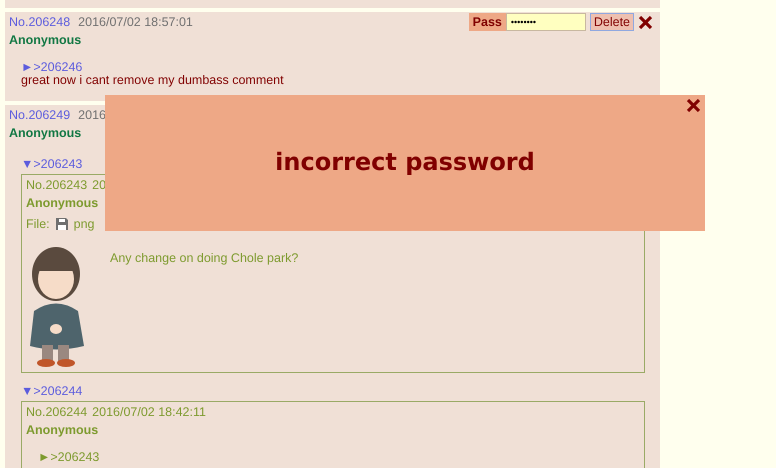 Image resolution: width=776 pixels, height=468 pixels. Describe the element at coordinates (92, 115) in the screenshot. I see `post-date: 2016` at that location.